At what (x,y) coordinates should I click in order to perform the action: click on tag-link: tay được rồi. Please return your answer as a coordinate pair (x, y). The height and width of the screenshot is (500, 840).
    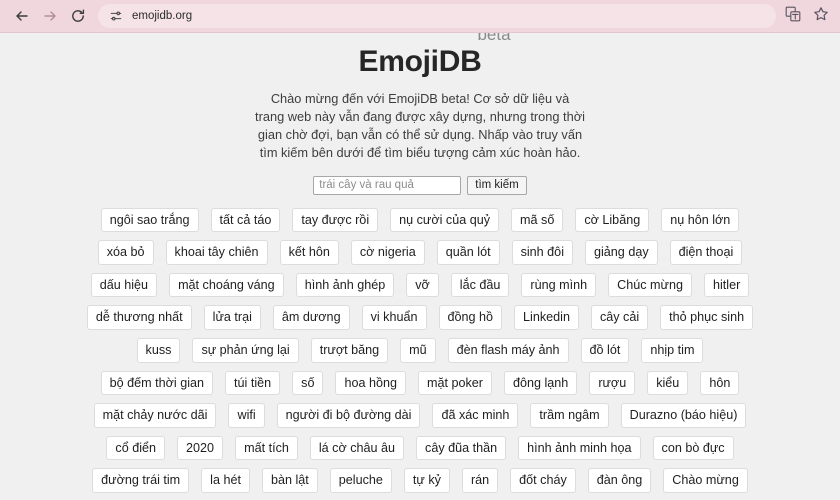
    Looking at the image, I should click on (335, 220).